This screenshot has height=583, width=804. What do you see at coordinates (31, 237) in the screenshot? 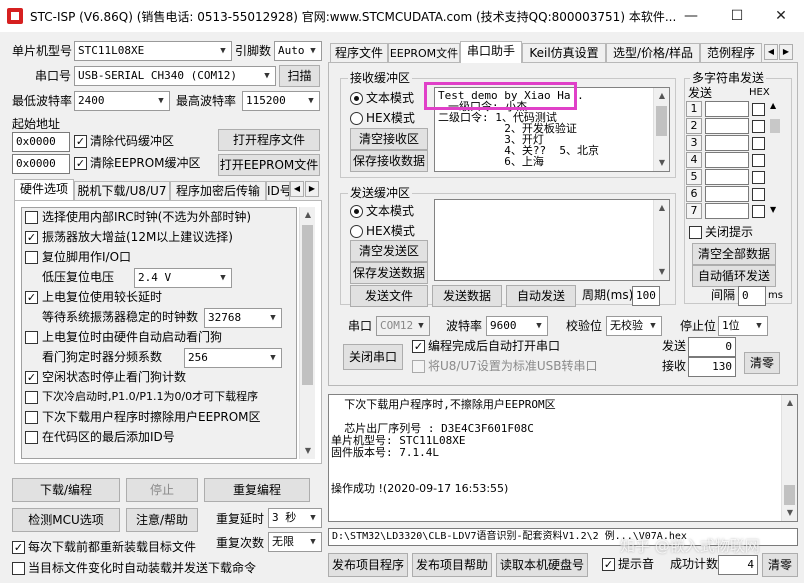
I see `opt-osc-gain-checkbox: ✓` at bounding box center [31, 237].